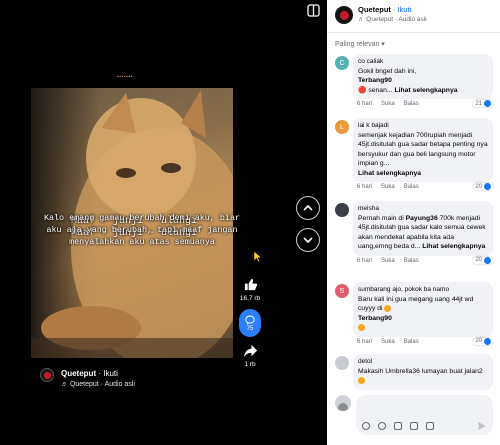 The width and height of the screenshot is (500, 445). I want to click on mouse-cursor-icon, so click(258, 256).